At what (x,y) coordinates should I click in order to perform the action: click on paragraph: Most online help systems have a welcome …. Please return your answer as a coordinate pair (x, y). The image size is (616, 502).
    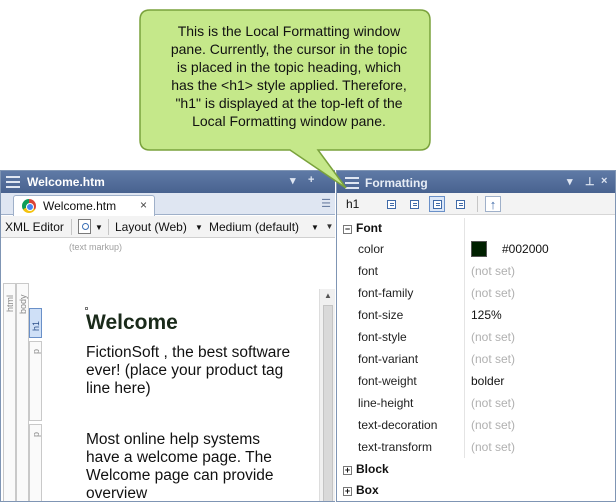
    Looking at the image, I should click on (191, 466).